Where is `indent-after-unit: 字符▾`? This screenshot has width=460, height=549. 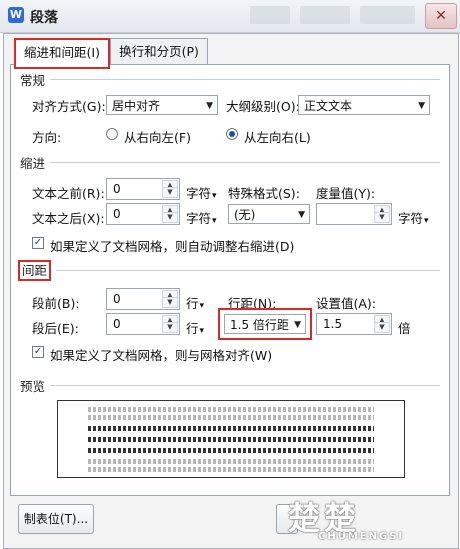
indent-after-unit: 字符▾ is located at coordinates (201, 217).